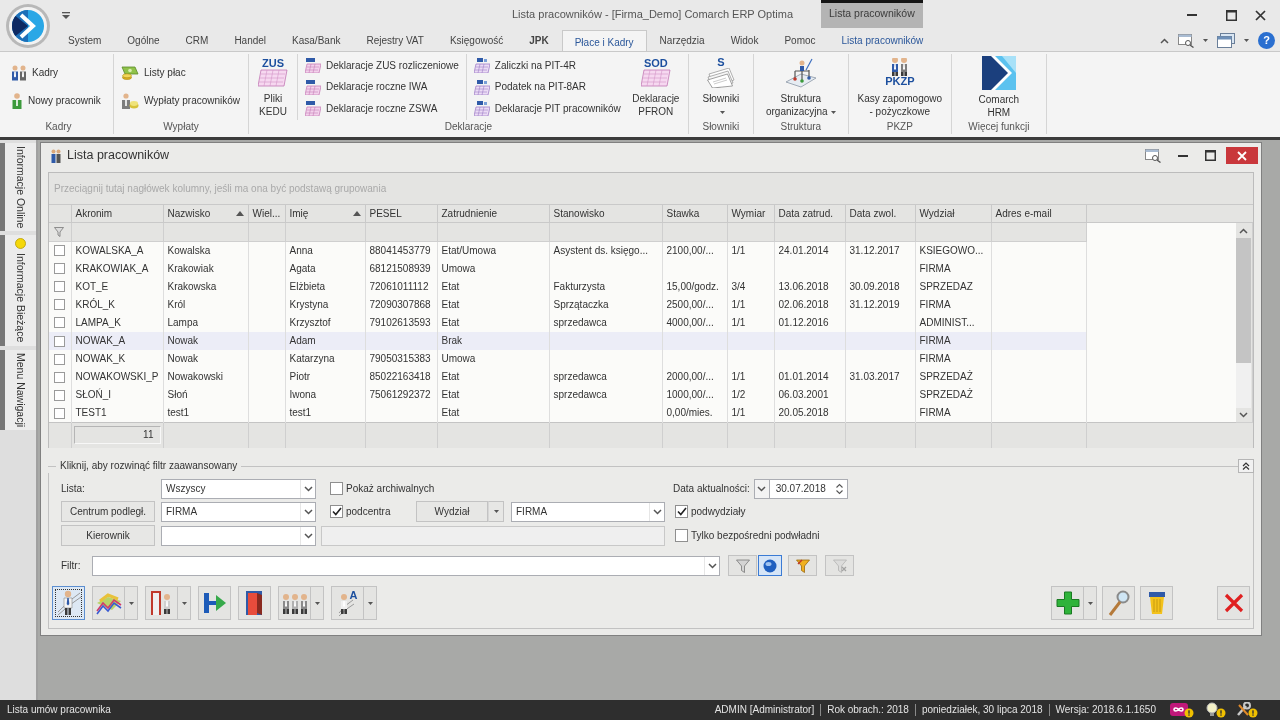 The image size is (1280, 720). What do you see at coordinates (651, 341) in the screenshot?
I see `table-row: NOWAK_A Nowak Adam Brak FIRMA` at bounding box center [651, 341].